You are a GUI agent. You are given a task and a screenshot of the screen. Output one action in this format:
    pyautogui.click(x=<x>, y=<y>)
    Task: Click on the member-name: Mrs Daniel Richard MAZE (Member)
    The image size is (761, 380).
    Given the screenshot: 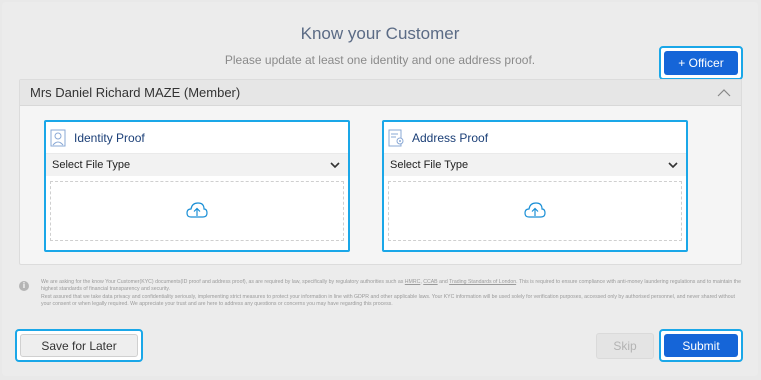 What is the action you would take?
    pyautogui.click(x=135, y=92)
    